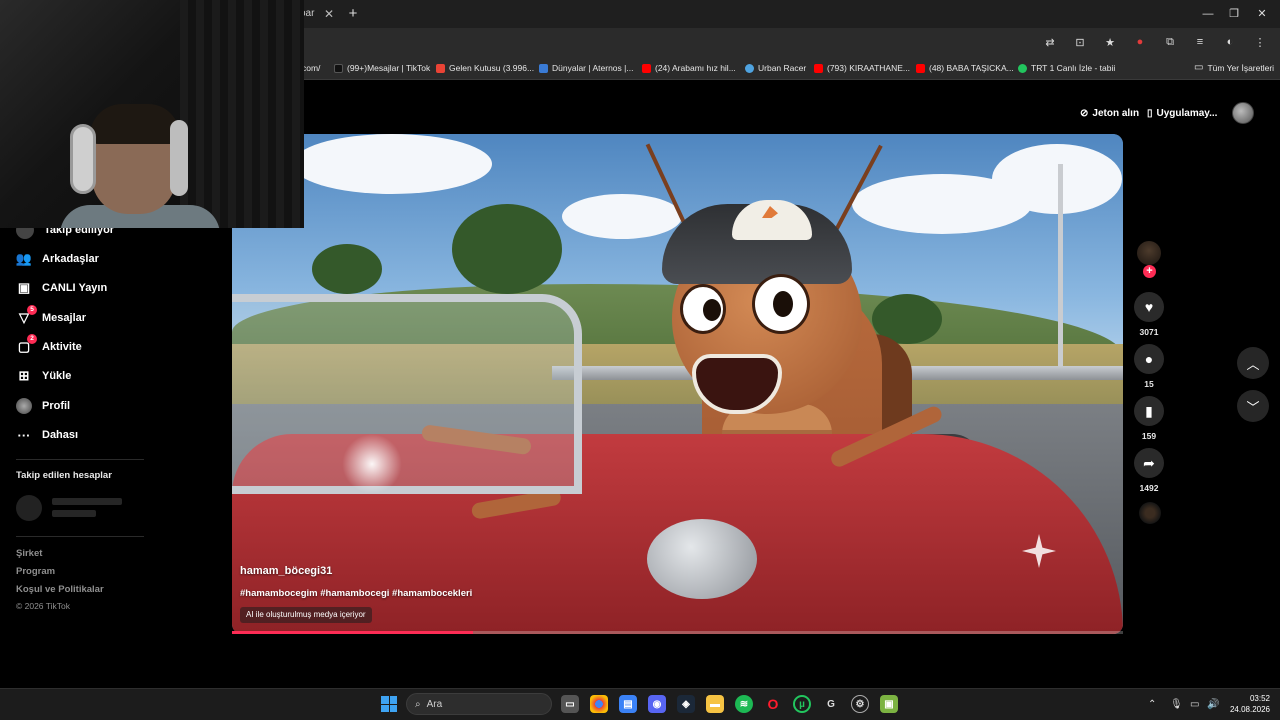  Describe the element at coordinates (677, 632) in the screenshot. I see `video-progress-bar` at that location.